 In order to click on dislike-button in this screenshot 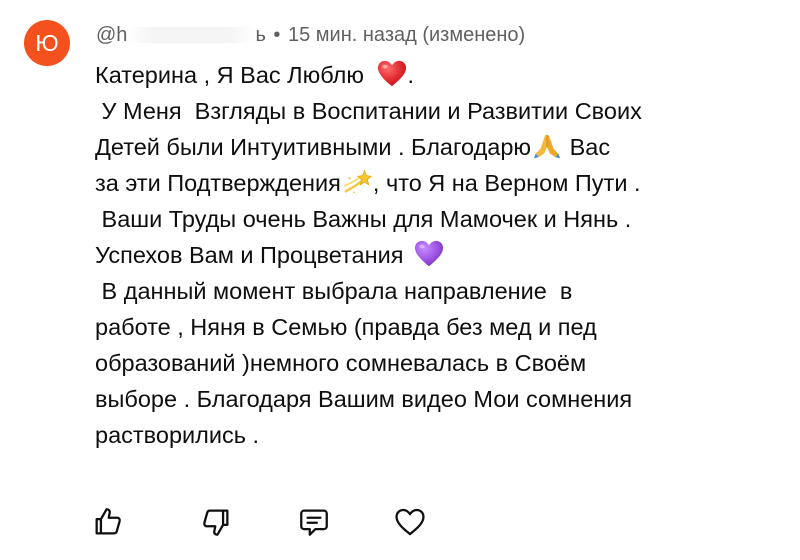, I will do `click(216, 522)`.